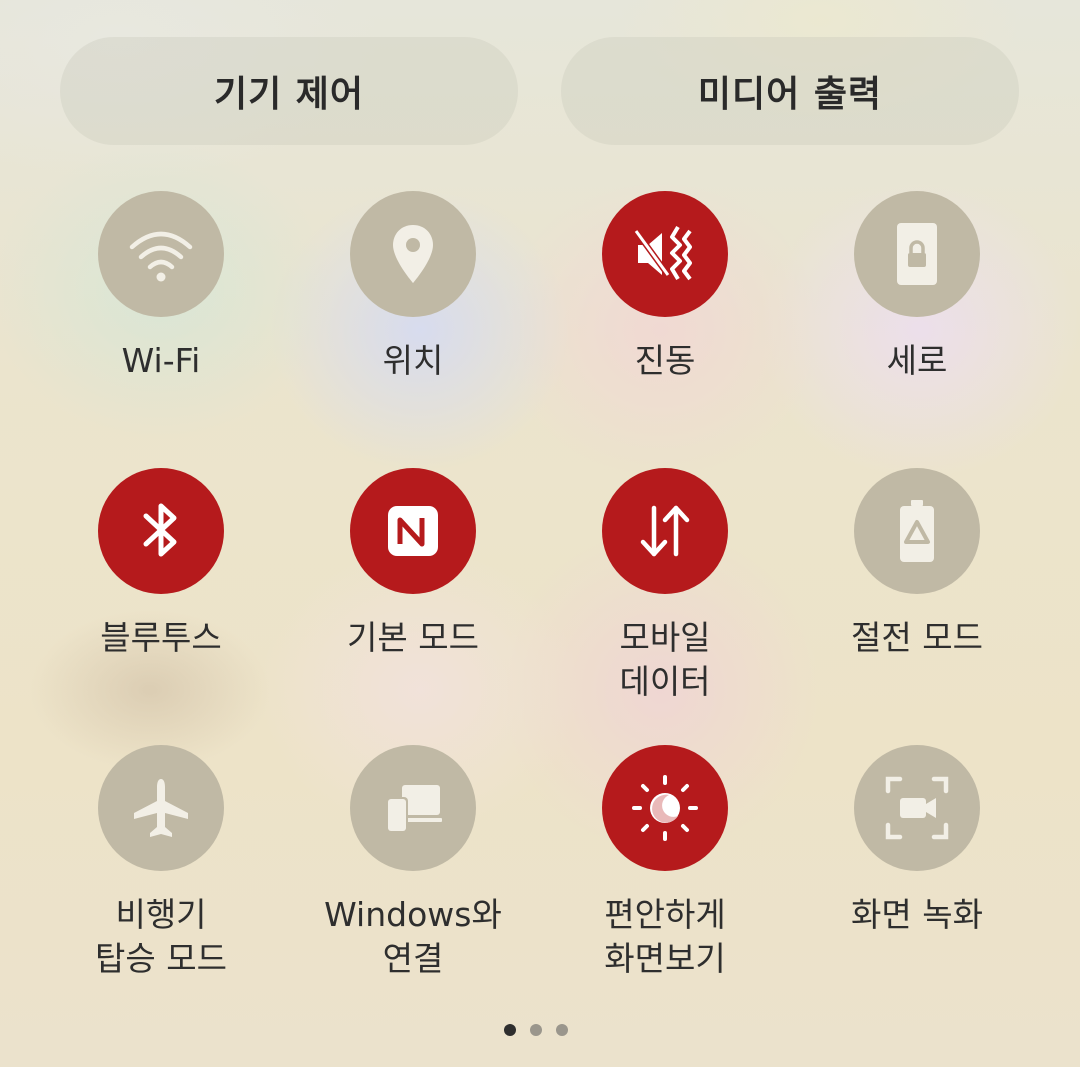 The image size is (1080, 1067). I want to click on bluetooth-icon, so click(160, 530).